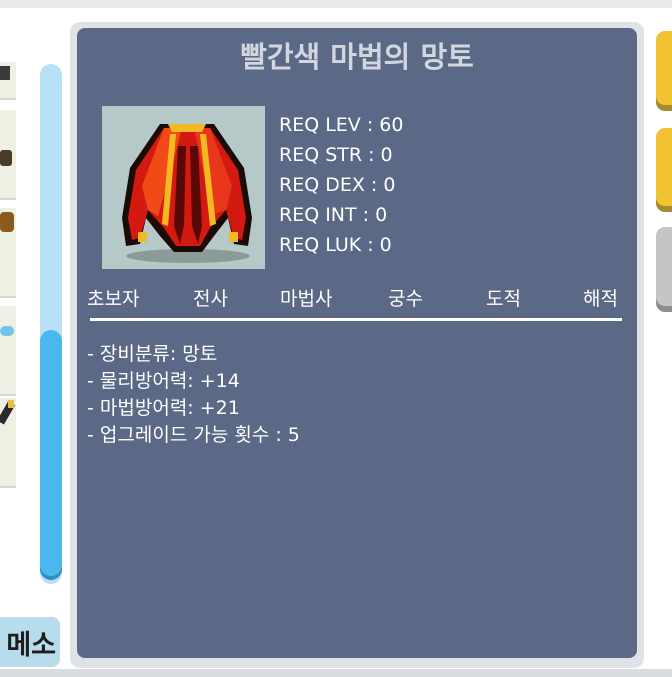  Describe the element at coordinates (306, 299) in the screenshot. I see `job-magician: 마법사` at that location.